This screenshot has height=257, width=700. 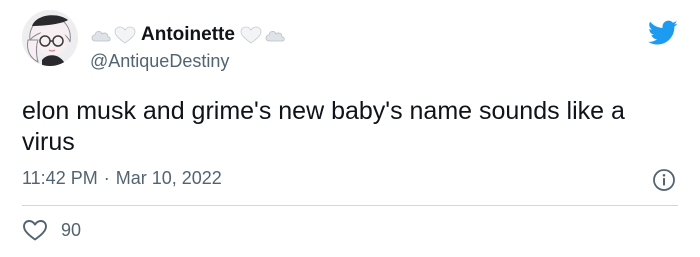 I want to click on divider, so click(x=350, y=205).